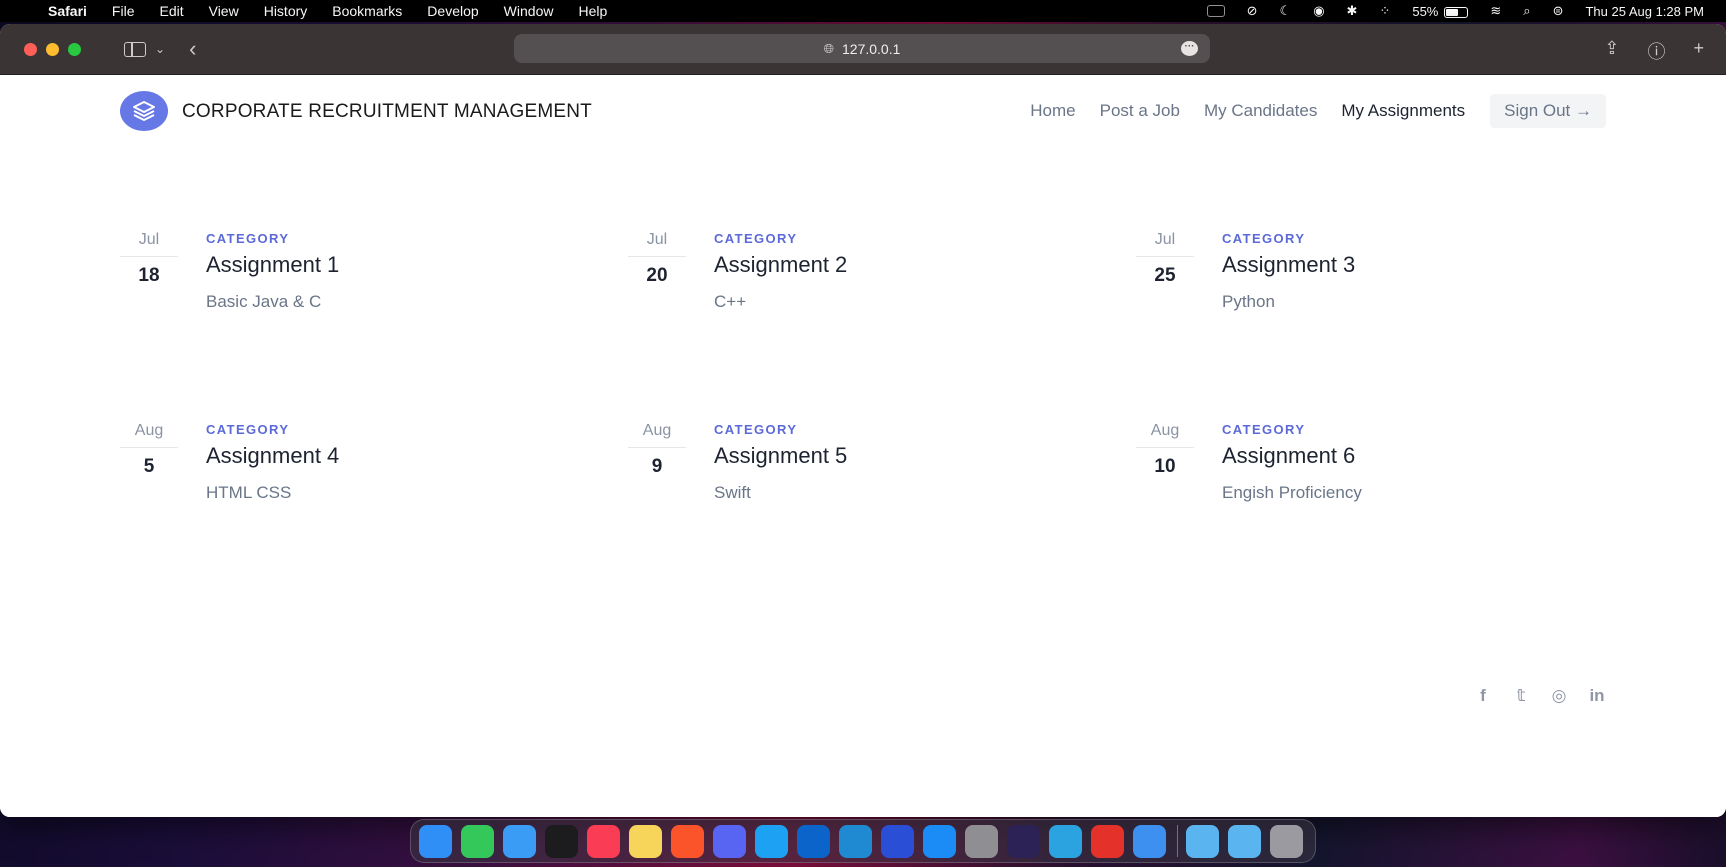 This screenshot has height=867, width=1726. Describe the element at coordinates (123, 11) in the screenshot. I see `menu-file: File` at that location.